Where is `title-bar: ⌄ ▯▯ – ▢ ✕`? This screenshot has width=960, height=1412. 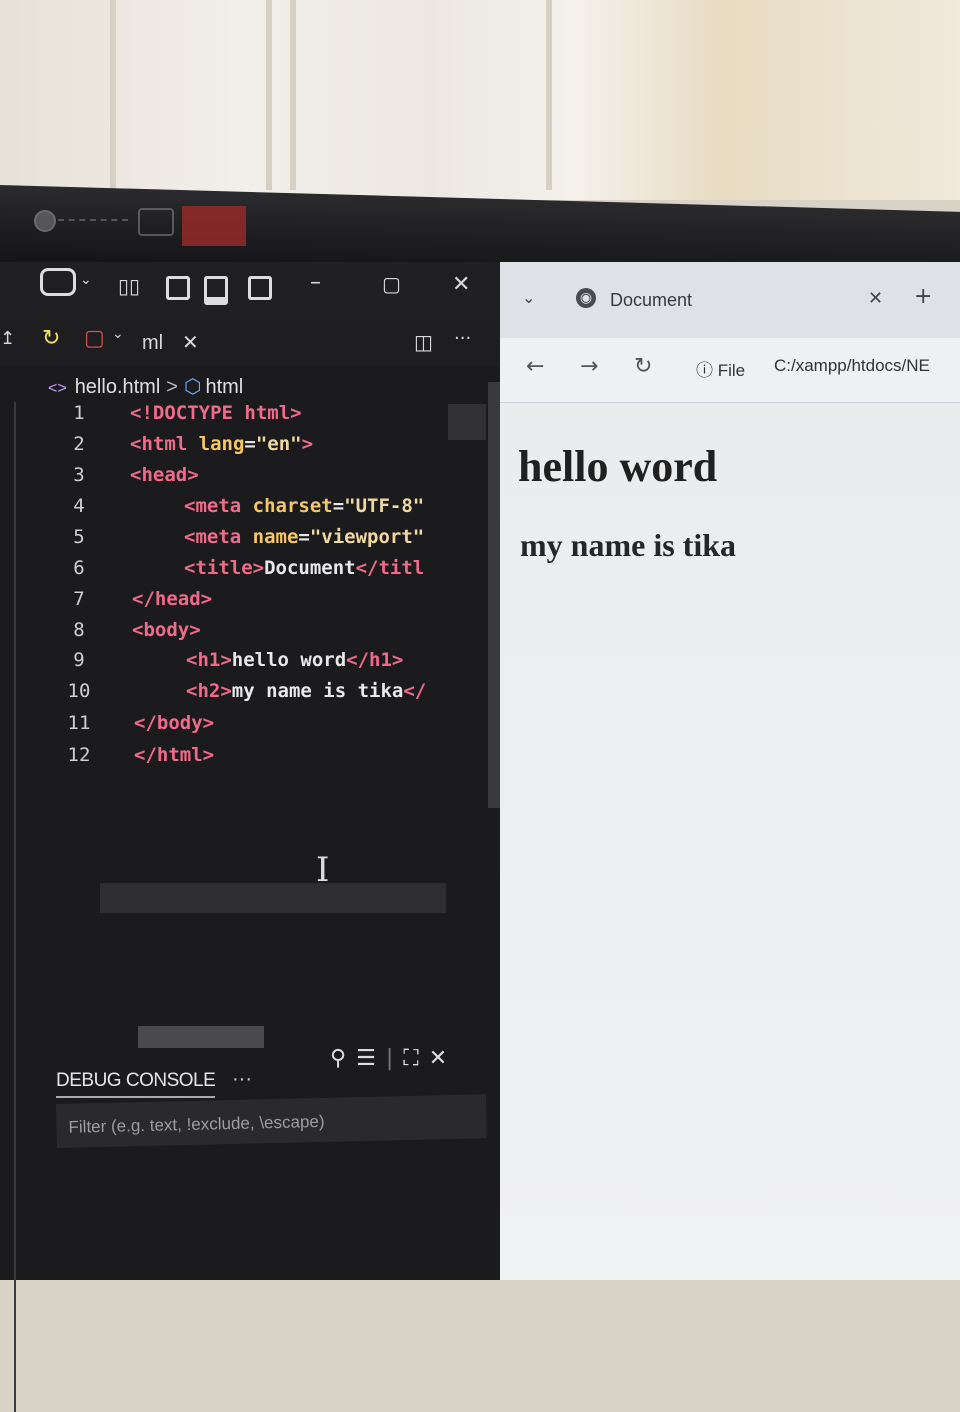
title-bar: ⌄ ▯▯ – ▢ ✕ is located at coordinates (250, 291).